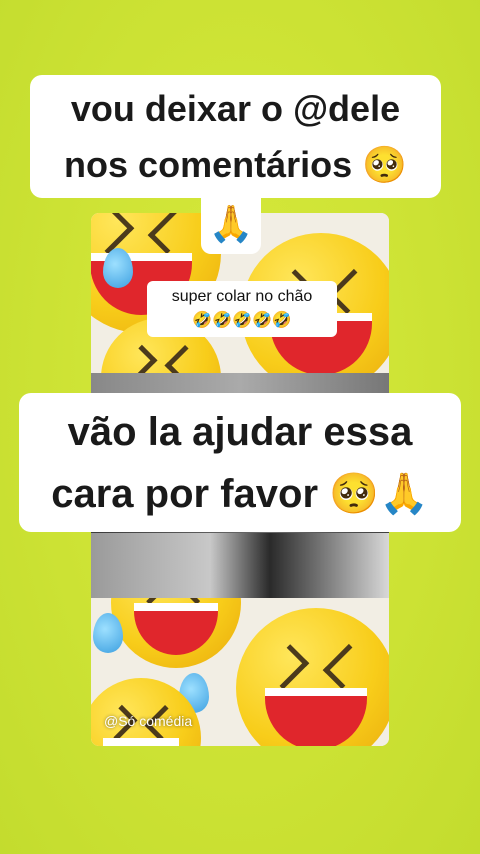 This screenshot has width=480, height=854. Describe the element at coordinates (240, 432) in the screenshot. I see `middle-caption-line-1: vão la ajudar essa` at that location.